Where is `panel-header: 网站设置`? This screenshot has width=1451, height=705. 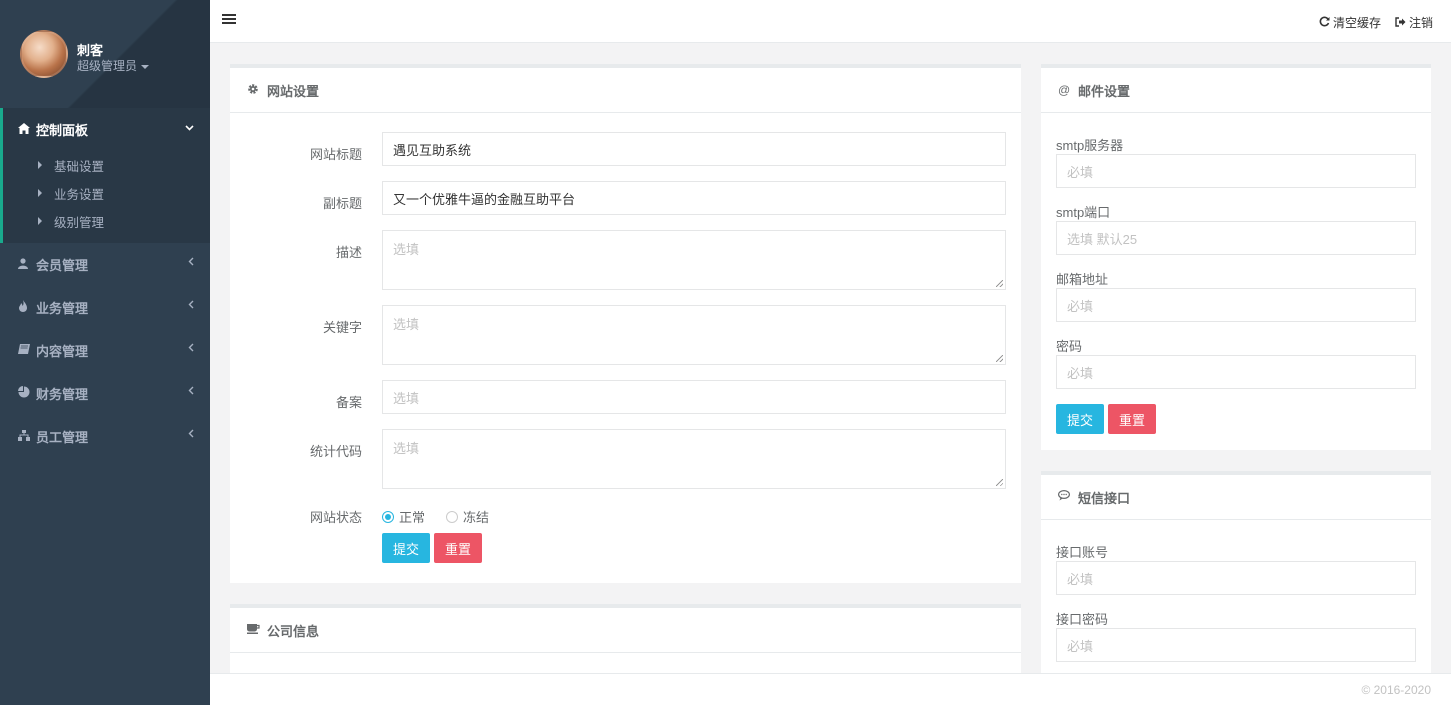 panel-header: 网站设置 is located at coordinates (625, 90).